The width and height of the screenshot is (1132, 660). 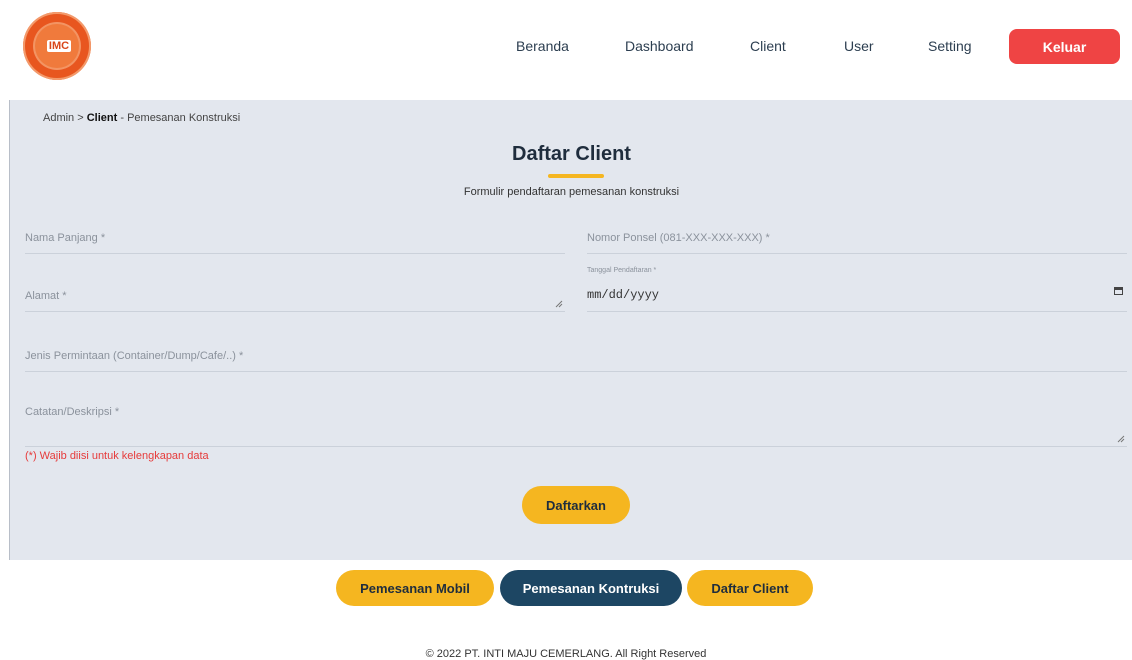 I want to click on breadcrumb: Admin > Client - Pemesanan Konstruksi, so click(x=141, y=118).